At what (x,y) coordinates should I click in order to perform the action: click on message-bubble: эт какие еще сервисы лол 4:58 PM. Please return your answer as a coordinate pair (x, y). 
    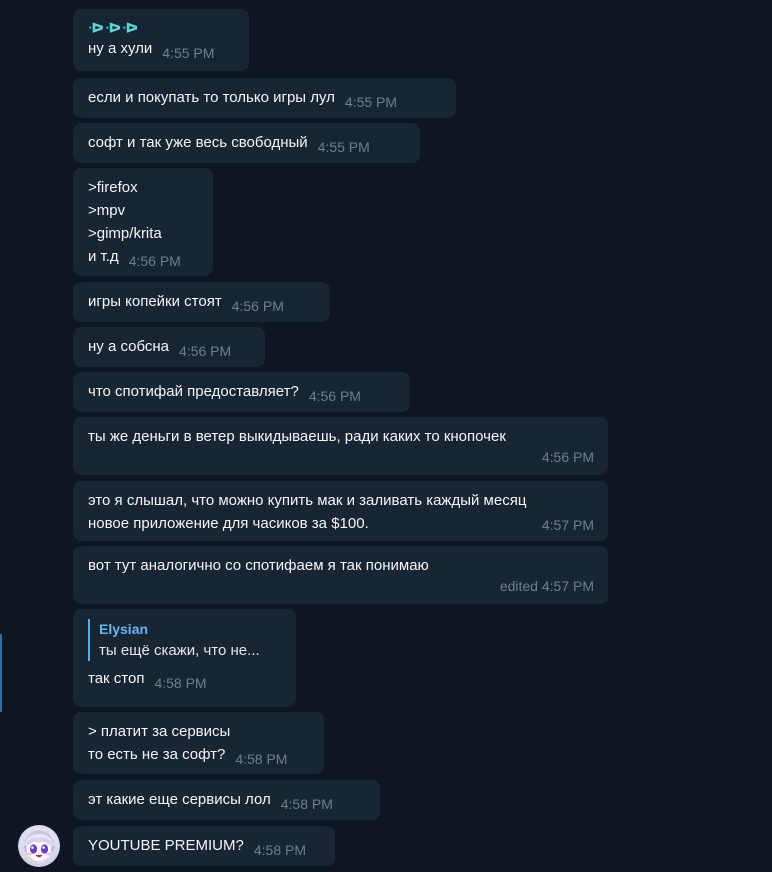
    Looking at the image, I should click on (226, 800).